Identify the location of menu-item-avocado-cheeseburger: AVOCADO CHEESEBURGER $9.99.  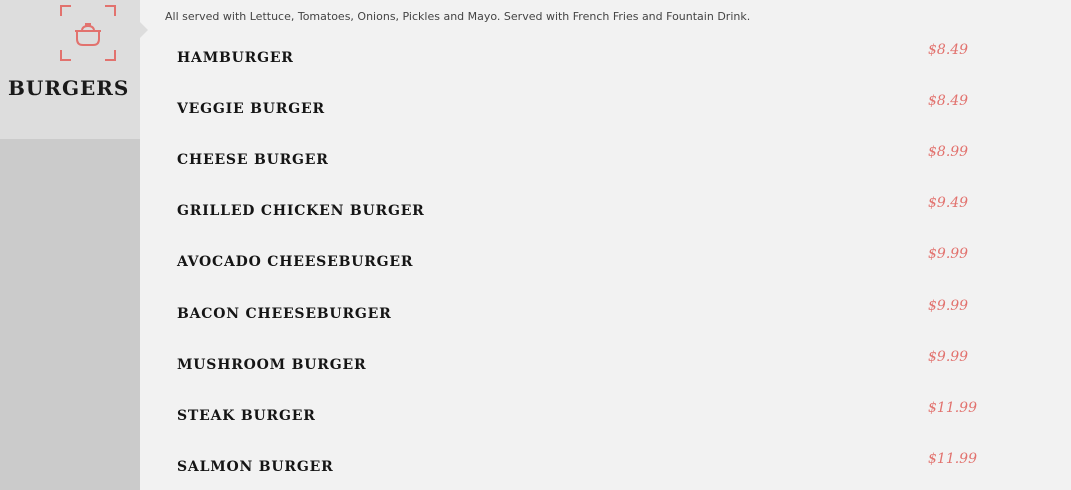
(535, 266).